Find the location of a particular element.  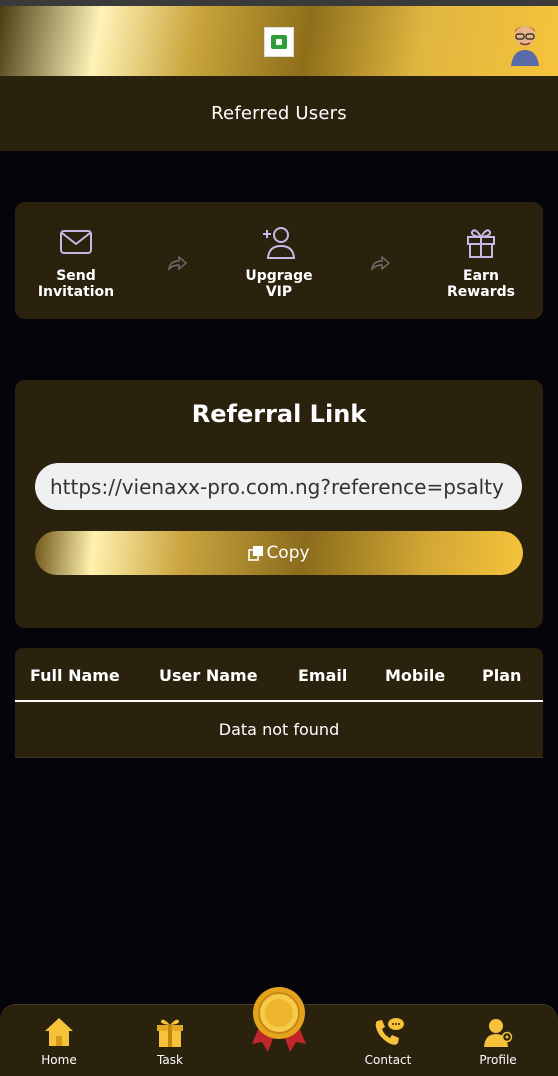

title-bar: Referred Users is located at coordinates (279, 113).